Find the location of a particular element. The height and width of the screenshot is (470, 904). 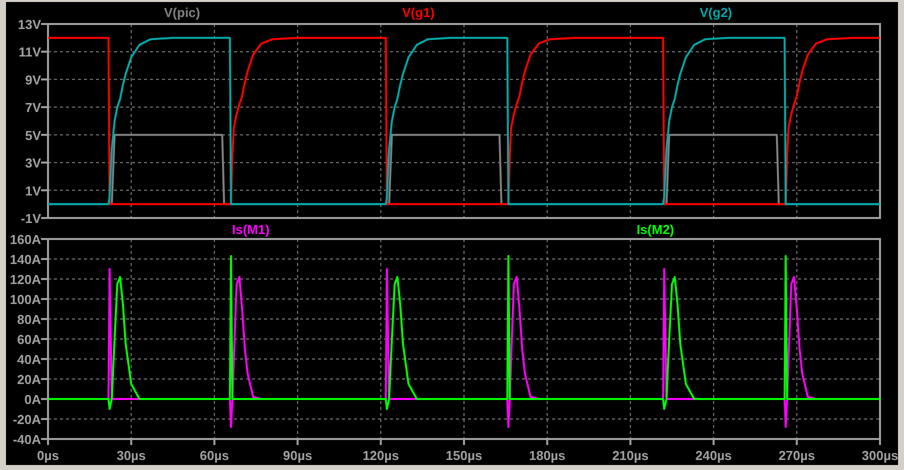

x-axis-label: 300µs is located at coordinates (880, 455).